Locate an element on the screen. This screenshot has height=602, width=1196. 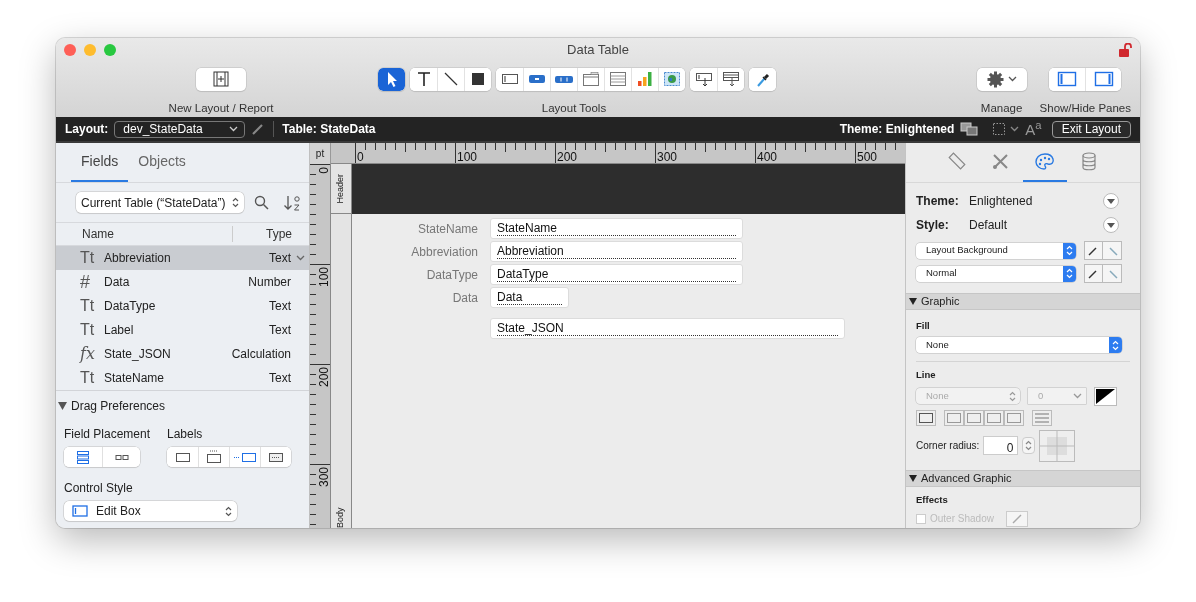
border-icon is located at coordinates (954, 417).